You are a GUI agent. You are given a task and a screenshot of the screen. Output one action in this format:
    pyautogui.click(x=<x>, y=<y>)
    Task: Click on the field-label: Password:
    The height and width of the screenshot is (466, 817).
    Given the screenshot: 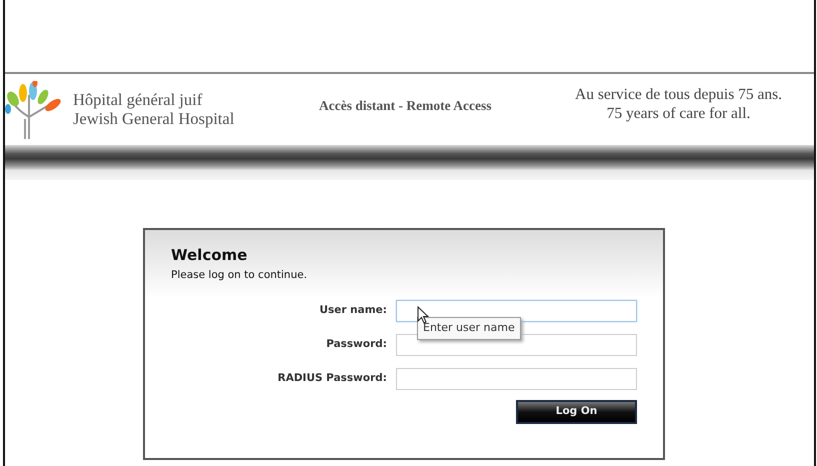 What is the action you would take?
    pyautogui.click(x=356, y=344)
    